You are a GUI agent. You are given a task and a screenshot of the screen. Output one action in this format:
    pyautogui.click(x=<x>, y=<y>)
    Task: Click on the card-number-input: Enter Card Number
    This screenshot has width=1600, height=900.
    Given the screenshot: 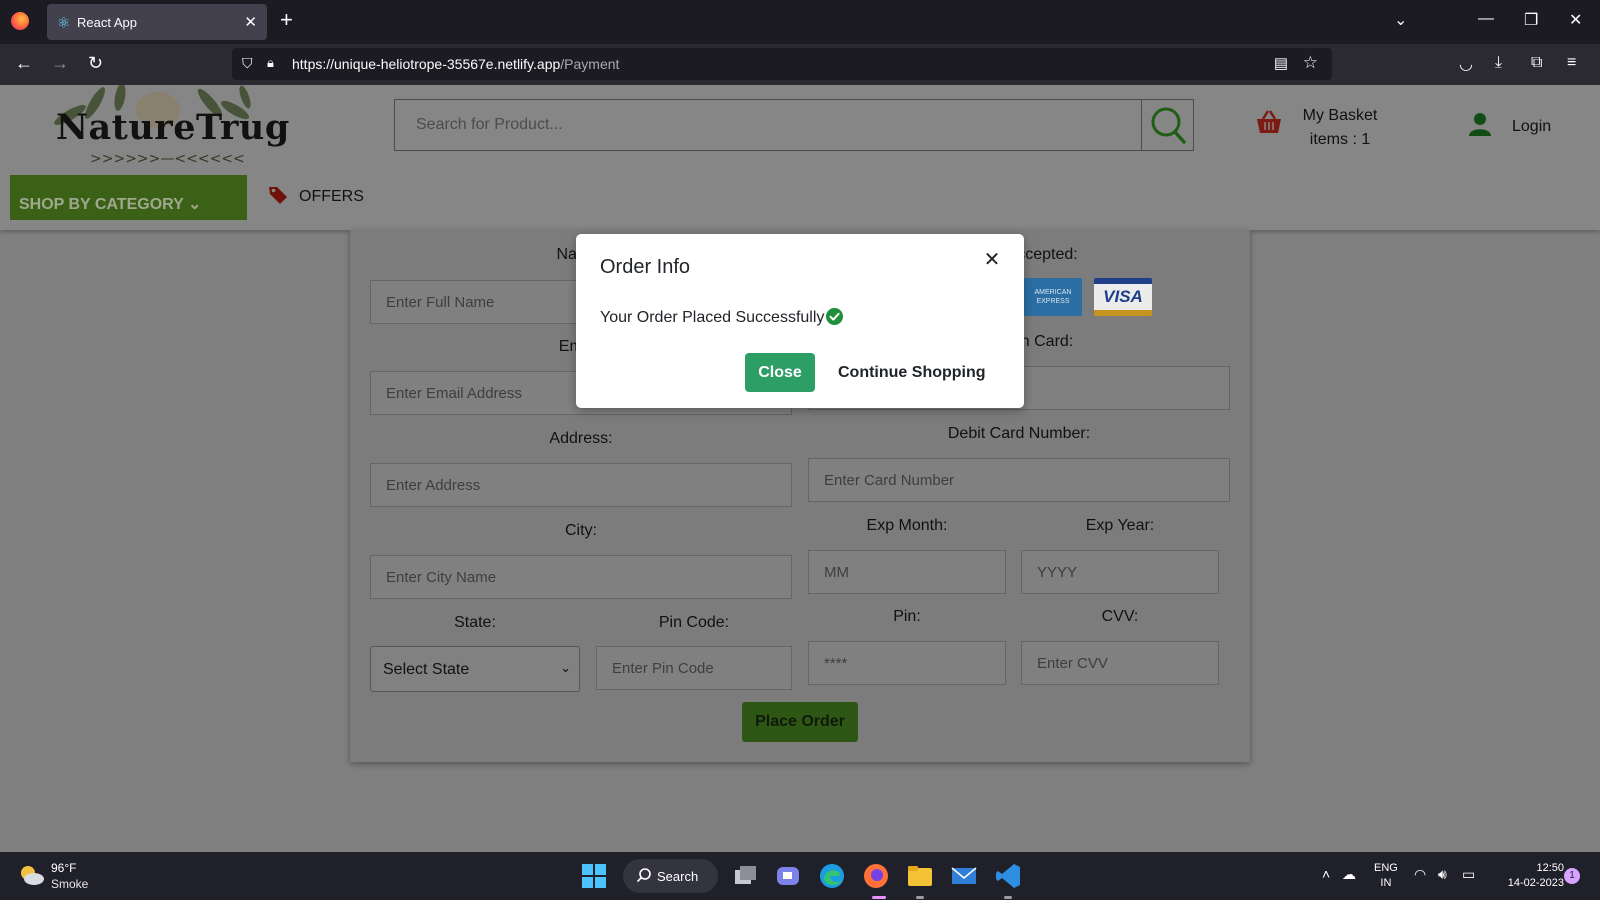 What is the action you would take?
    pyautogui.click(x=1019, y=480)
    